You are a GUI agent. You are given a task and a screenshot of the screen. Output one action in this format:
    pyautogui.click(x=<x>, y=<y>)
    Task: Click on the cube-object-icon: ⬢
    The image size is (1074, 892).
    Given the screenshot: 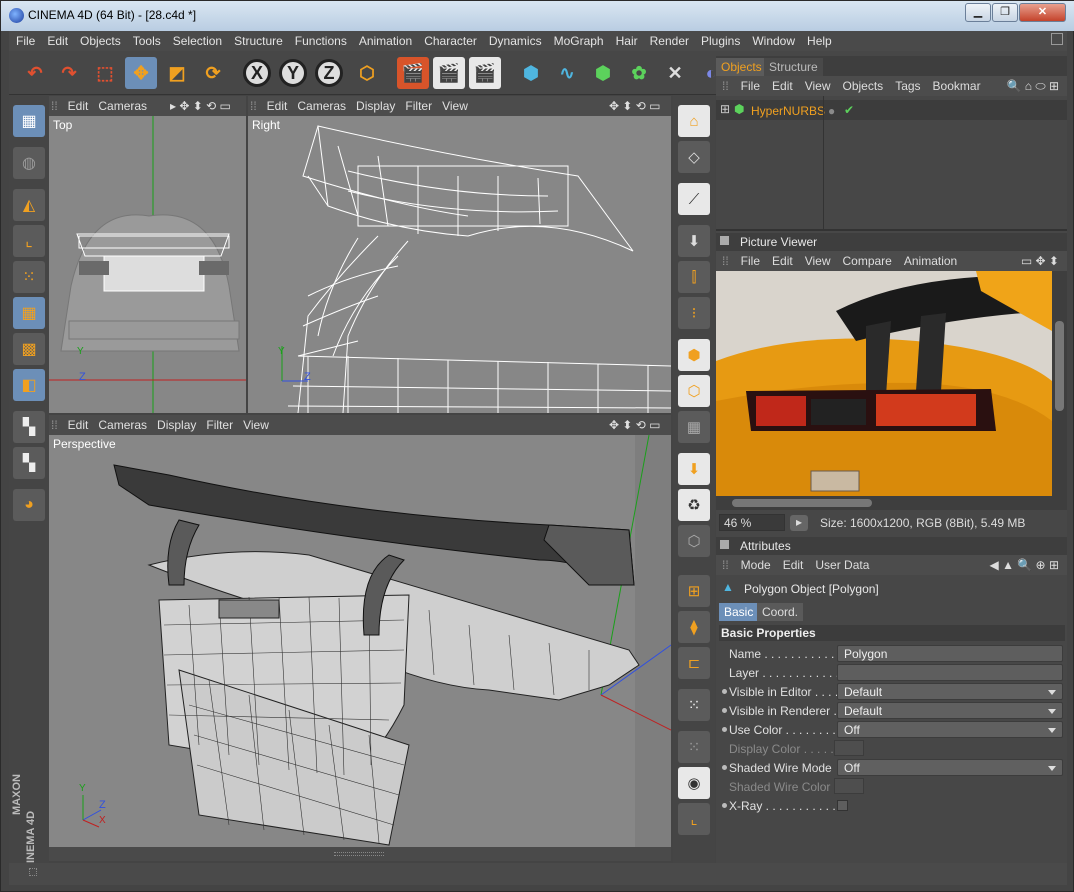 What is the action you would take?
    pyautogui.click(x=531, y=73)
    